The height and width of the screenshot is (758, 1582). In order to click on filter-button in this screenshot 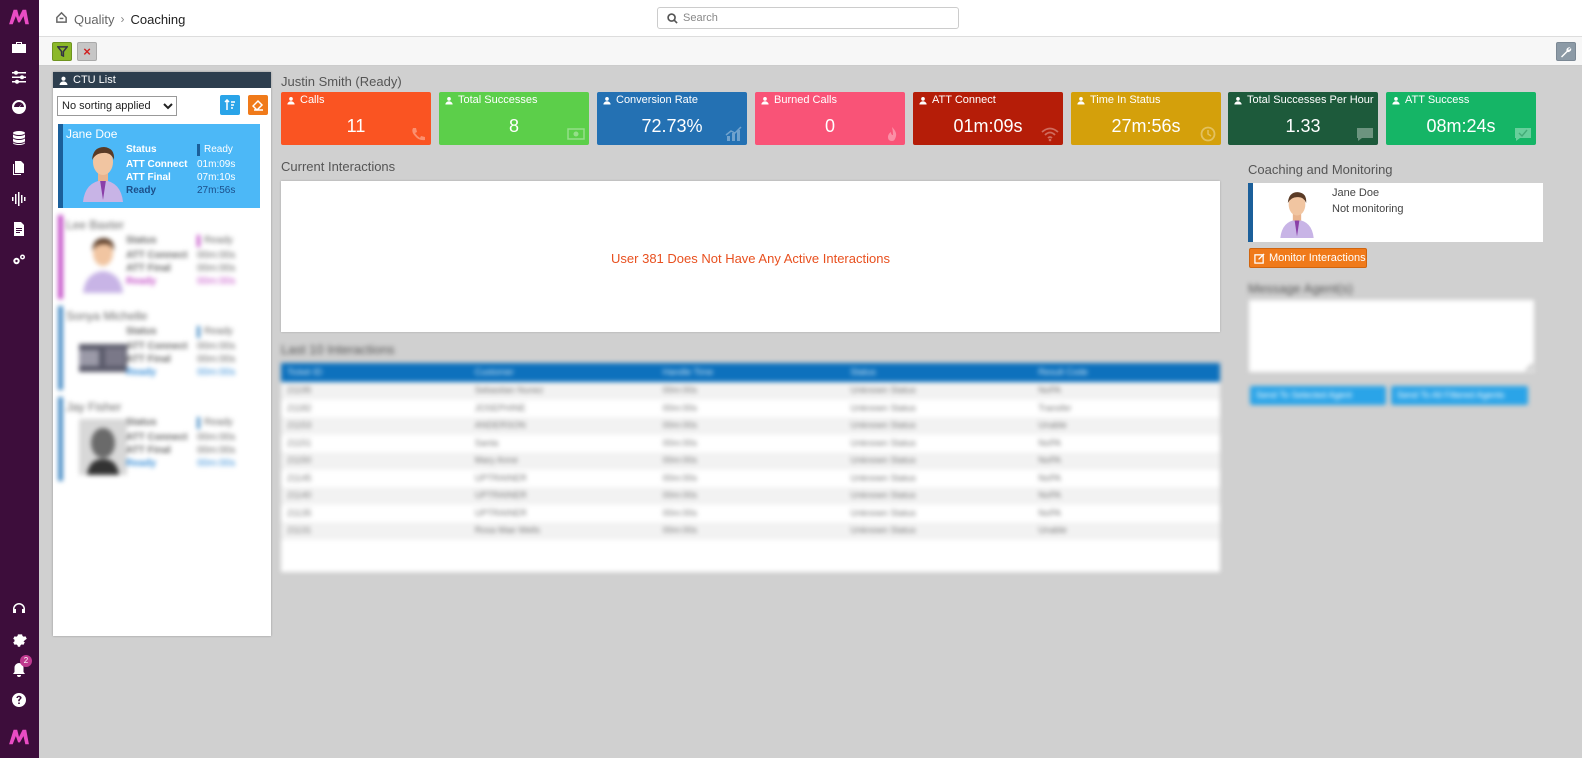, I will do `click(62, 51)`.